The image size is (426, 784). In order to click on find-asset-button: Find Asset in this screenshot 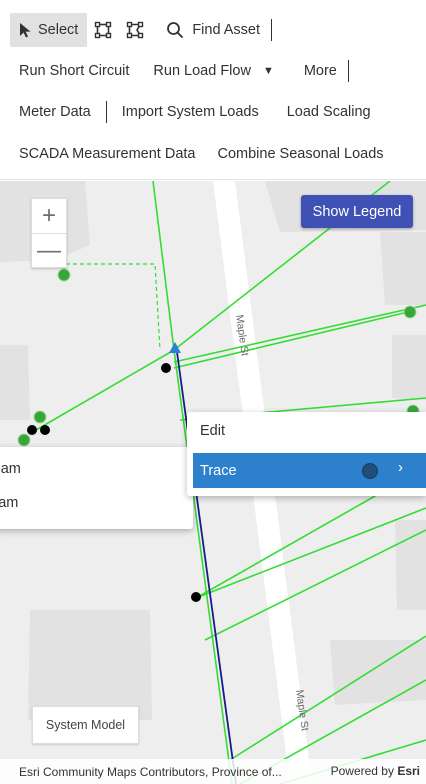, I will do `click(213, 30)`.